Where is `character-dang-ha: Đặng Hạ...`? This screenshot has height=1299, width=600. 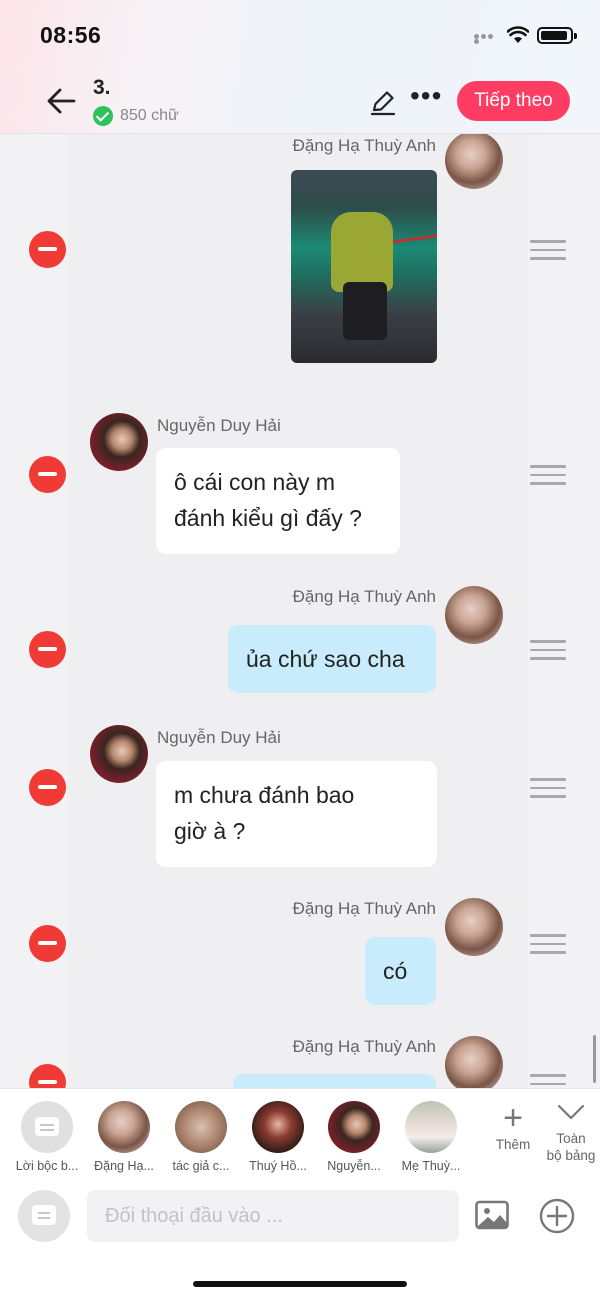 character-dang-ha: Đặng Hạ... is located at coordinates (124, 1137).